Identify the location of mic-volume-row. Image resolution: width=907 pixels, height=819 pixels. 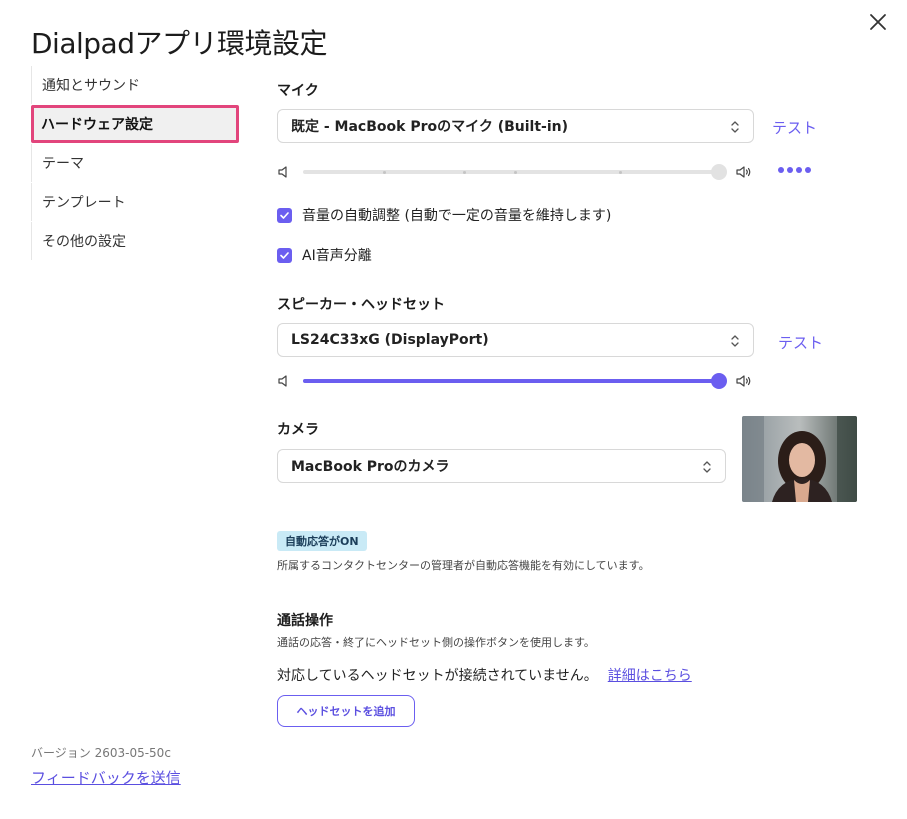
(547, 172).